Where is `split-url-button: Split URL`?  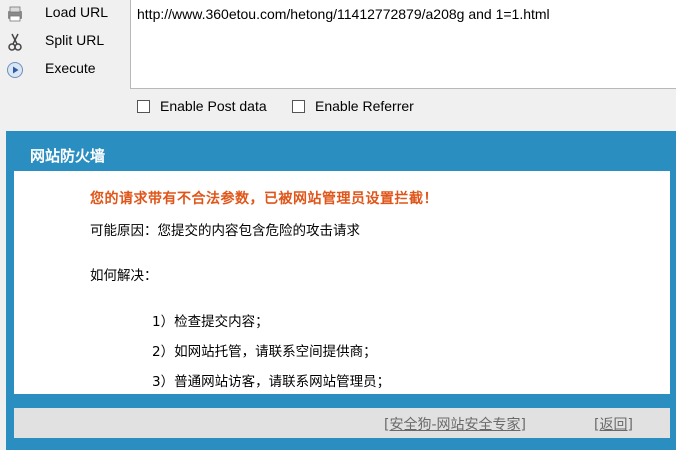 split-url-button: Split URL is located at coordinates (64, 42).